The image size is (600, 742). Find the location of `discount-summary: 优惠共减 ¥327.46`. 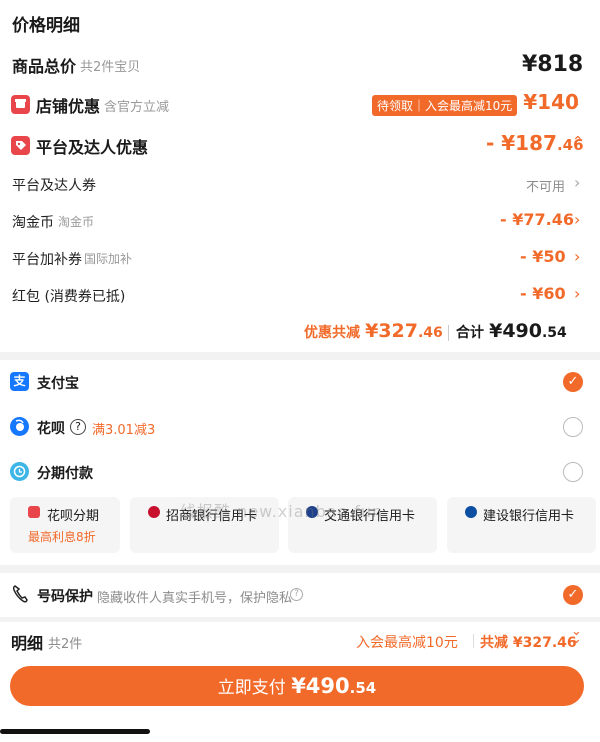

discount-summary: 优惠共减 ¥327.46 is located at coordinates (373, 331).